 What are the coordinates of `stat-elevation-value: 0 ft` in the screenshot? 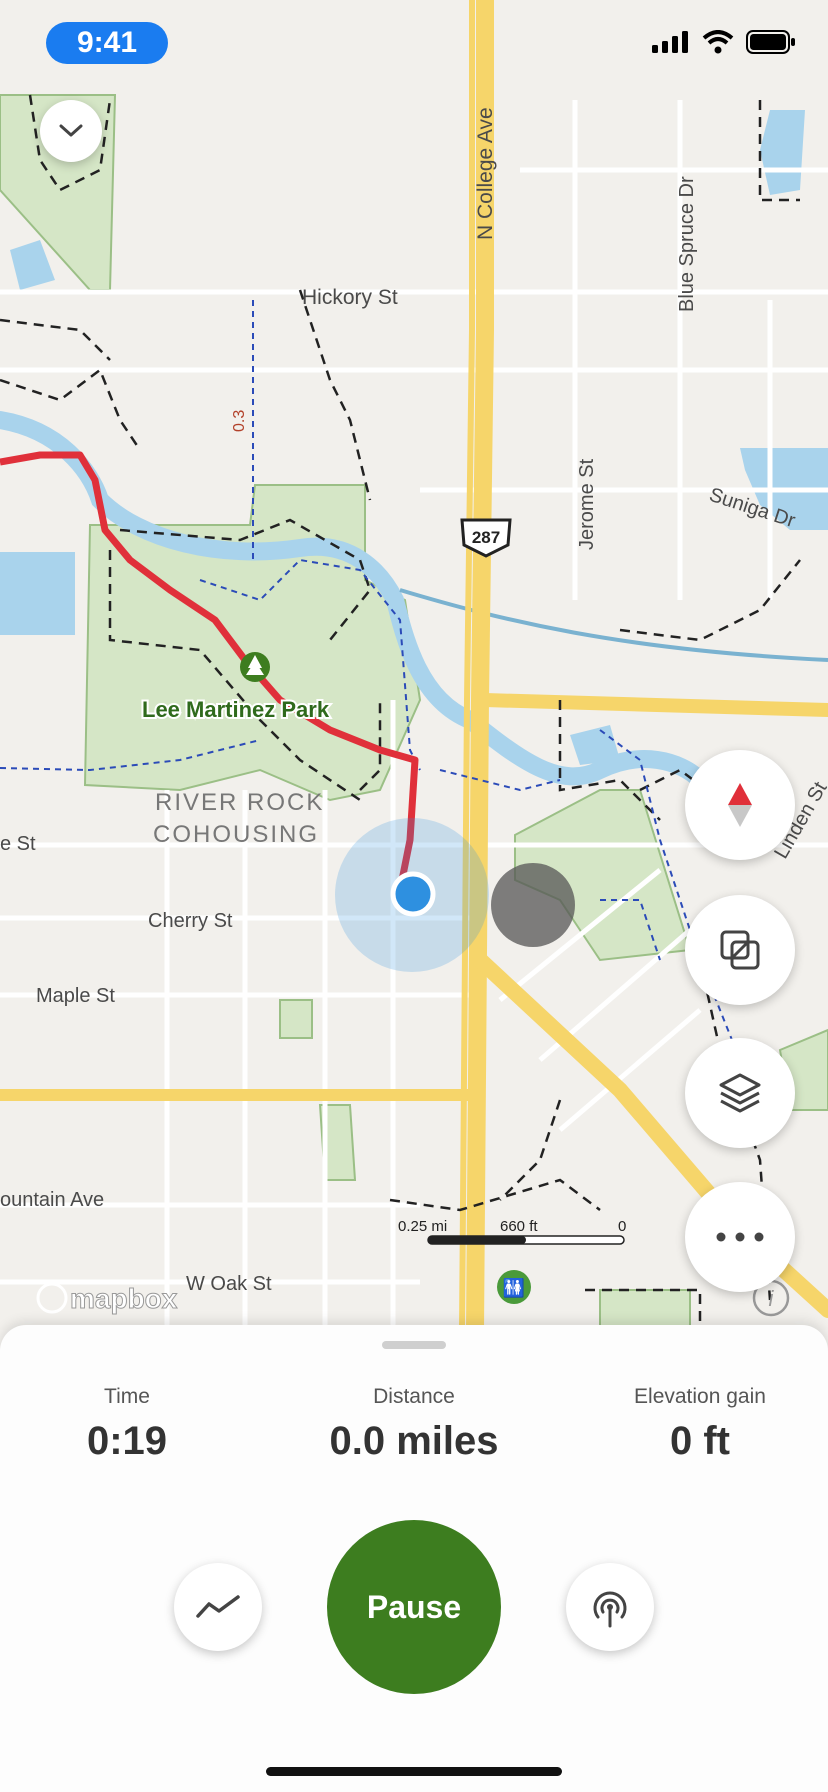 It's located at (700, 1441).